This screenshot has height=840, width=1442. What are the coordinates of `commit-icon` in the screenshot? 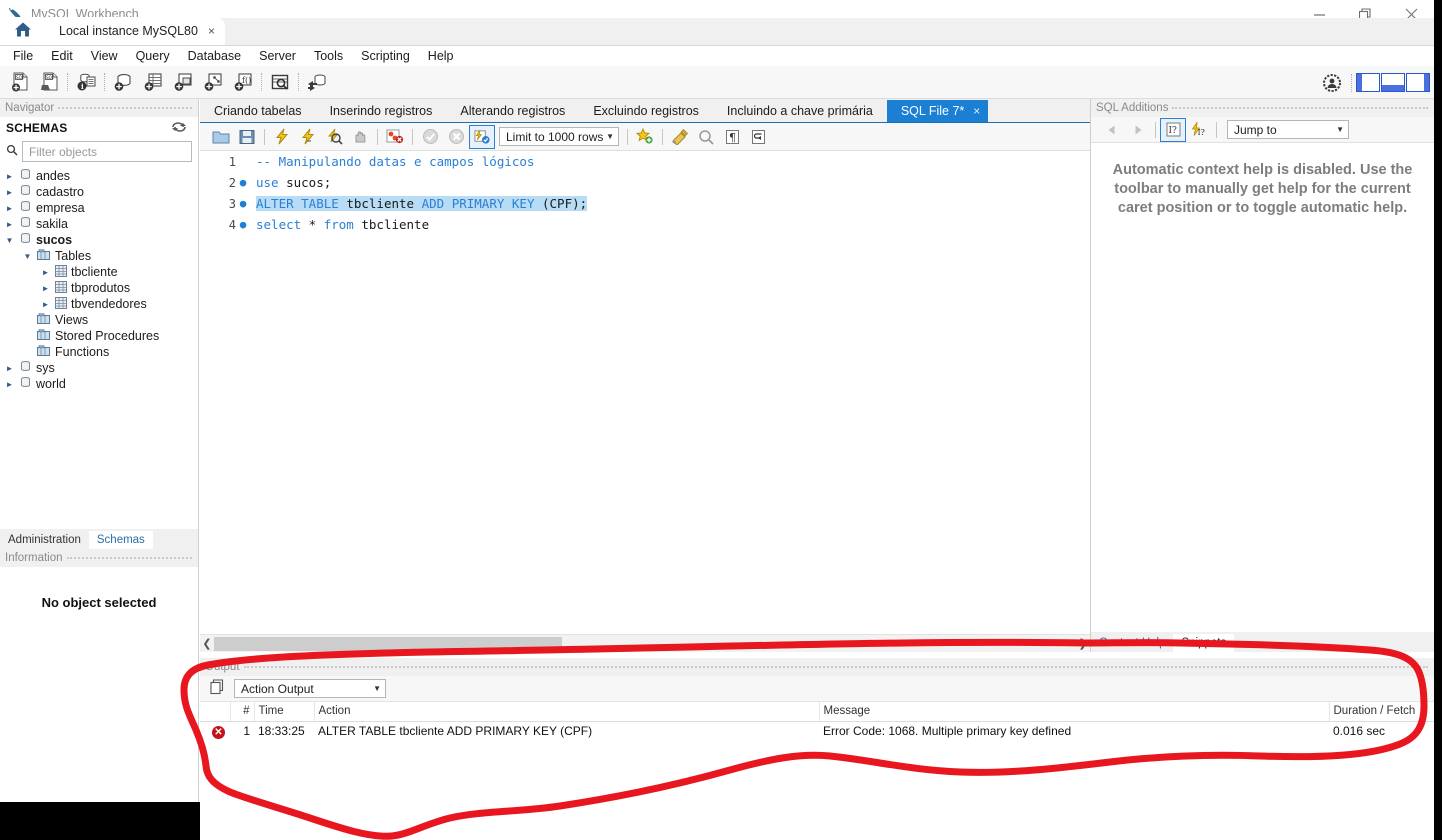 It's located at (430, 137).